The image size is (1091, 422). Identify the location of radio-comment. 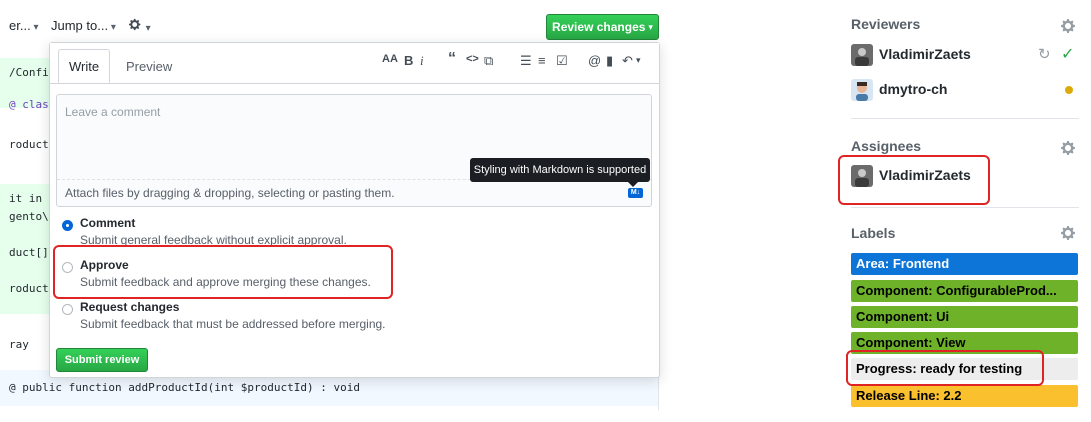
(67, 225).